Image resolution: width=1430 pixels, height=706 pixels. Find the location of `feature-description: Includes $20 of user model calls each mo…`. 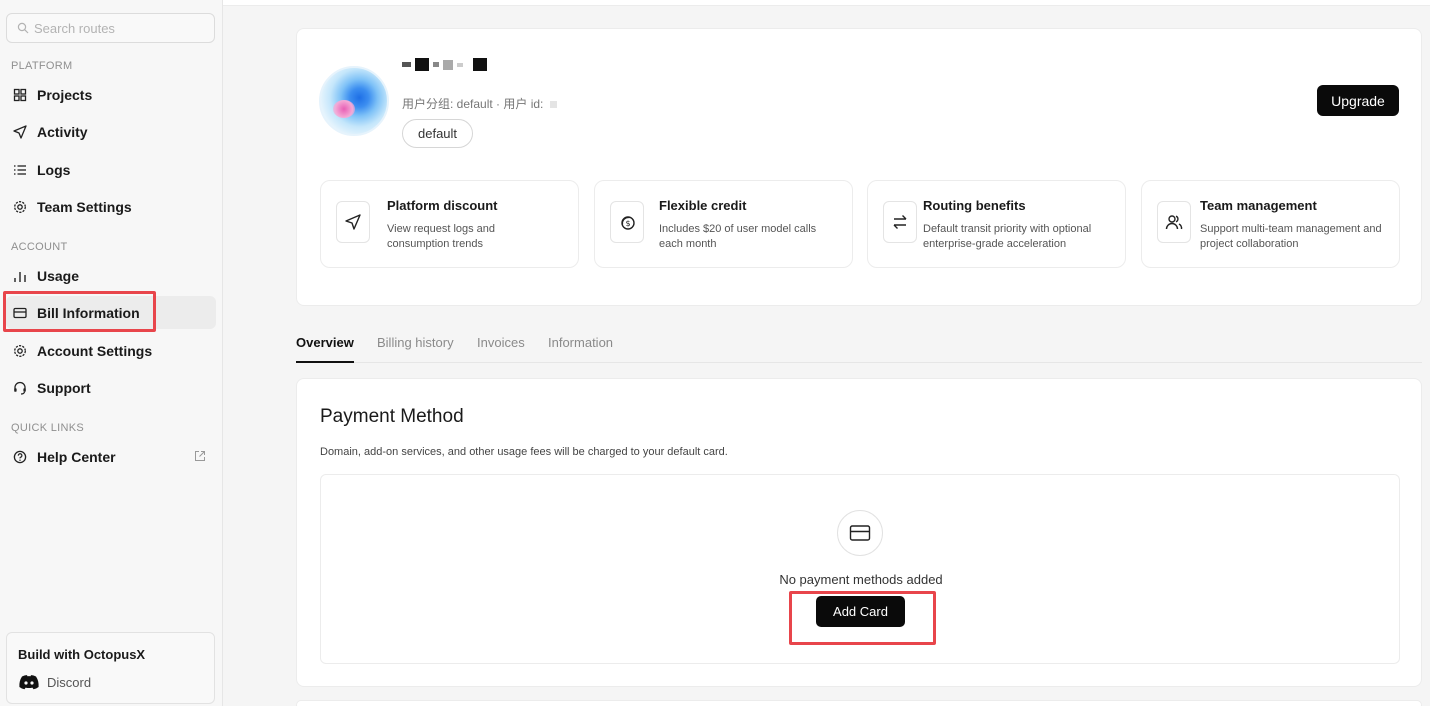

feature-description: Includes $20 of user model calls each mo… is located at coordinates (738, 236).